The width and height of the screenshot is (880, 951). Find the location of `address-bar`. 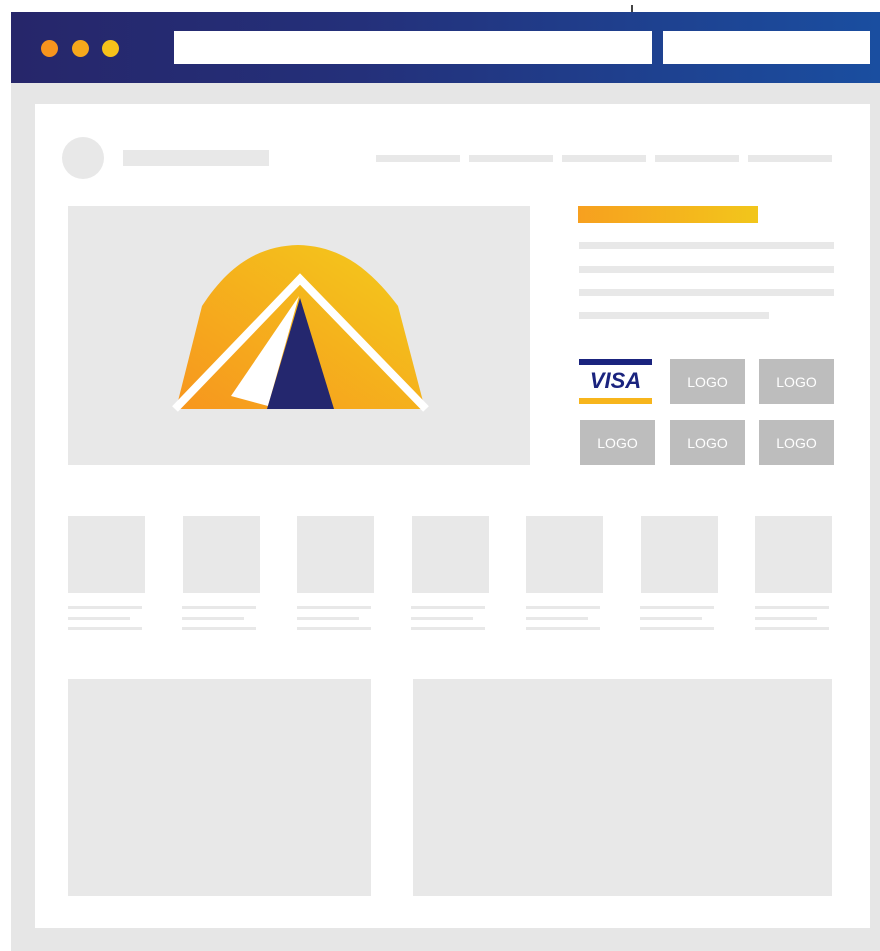

address-bar is located at coordinates (413, 47).